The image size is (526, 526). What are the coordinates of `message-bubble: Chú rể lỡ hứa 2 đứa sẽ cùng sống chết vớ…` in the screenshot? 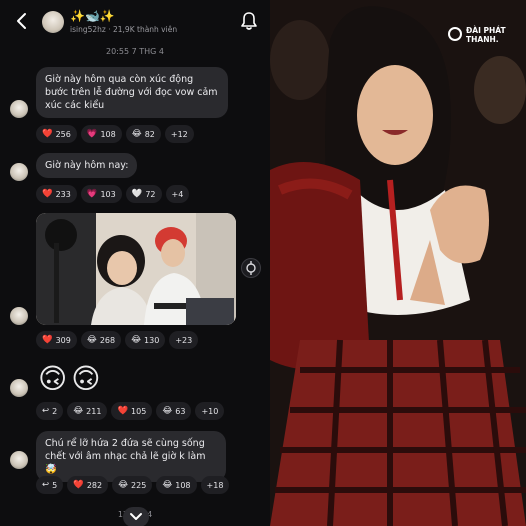 It's located at (131, 456).